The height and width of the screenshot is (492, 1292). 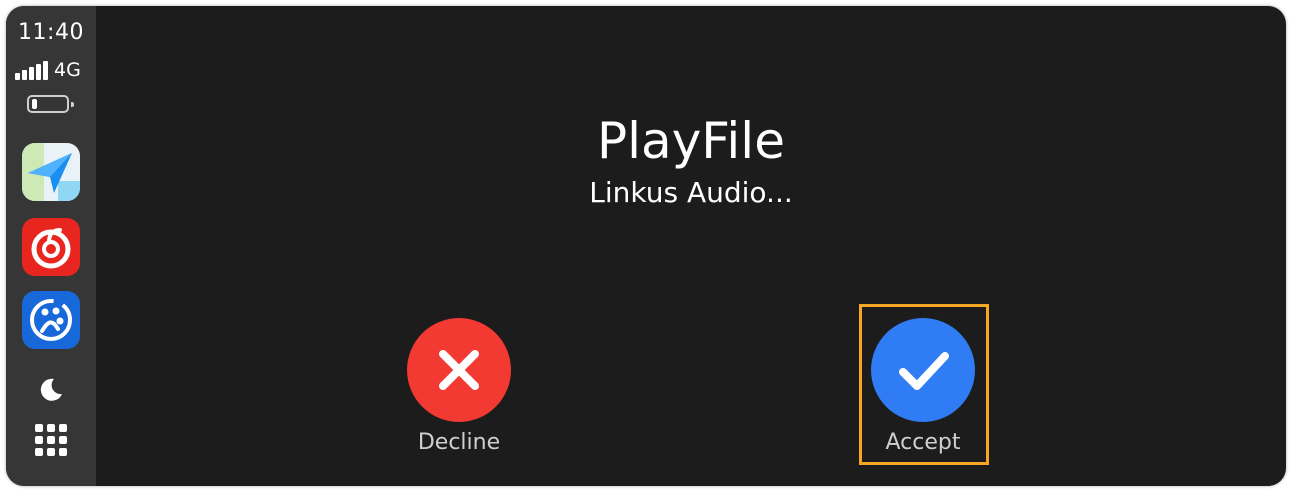 What do you see at coordinates (51, 172) in the screenshot?
I see `navigation-app-icon` at bounding box center [51, 172].